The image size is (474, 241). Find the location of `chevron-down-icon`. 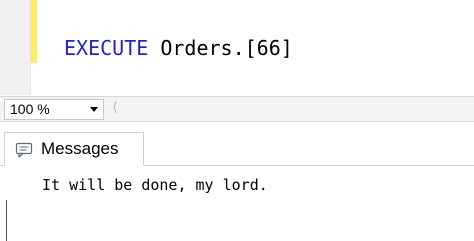

chevron-down-icon is located at coordinates (94, 109).